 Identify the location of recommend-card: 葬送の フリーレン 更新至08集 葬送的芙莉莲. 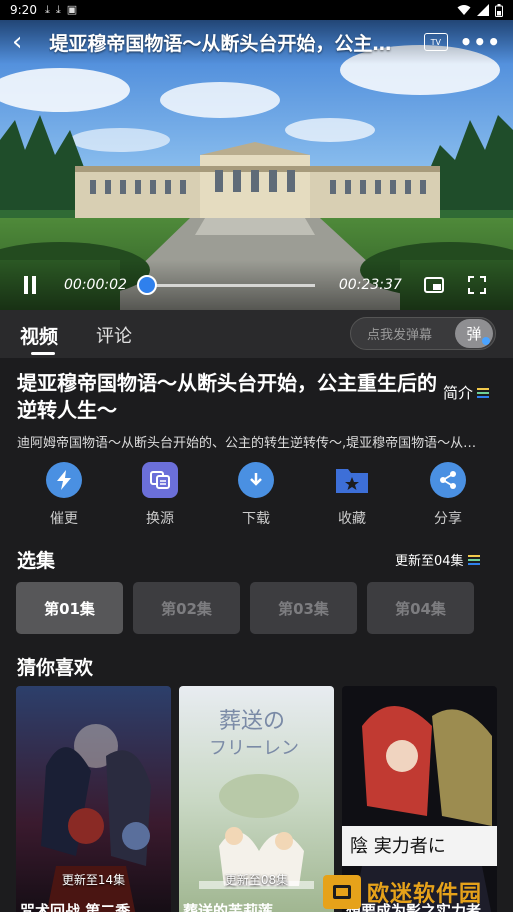
(256, 799).